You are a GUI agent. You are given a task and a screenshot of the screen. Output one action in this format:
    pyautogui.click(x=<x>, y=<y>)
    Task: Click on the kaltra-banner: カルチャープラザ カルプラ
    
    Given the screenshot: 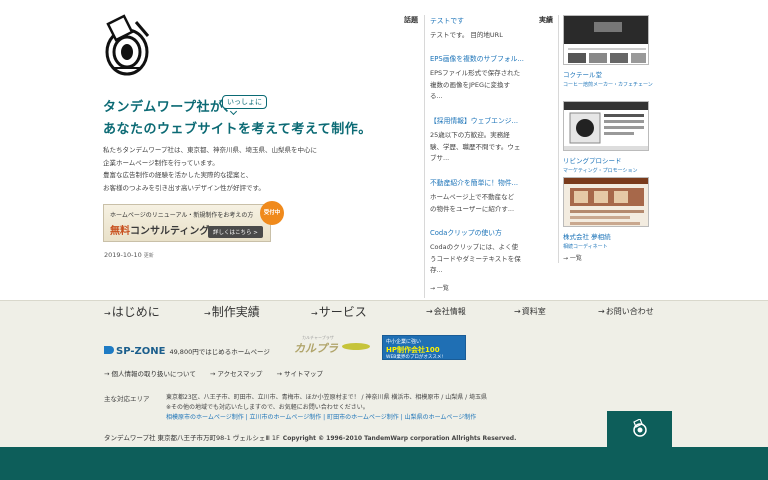 What is the action you would take?
    pyautogui.click(x=334, y=345)
    